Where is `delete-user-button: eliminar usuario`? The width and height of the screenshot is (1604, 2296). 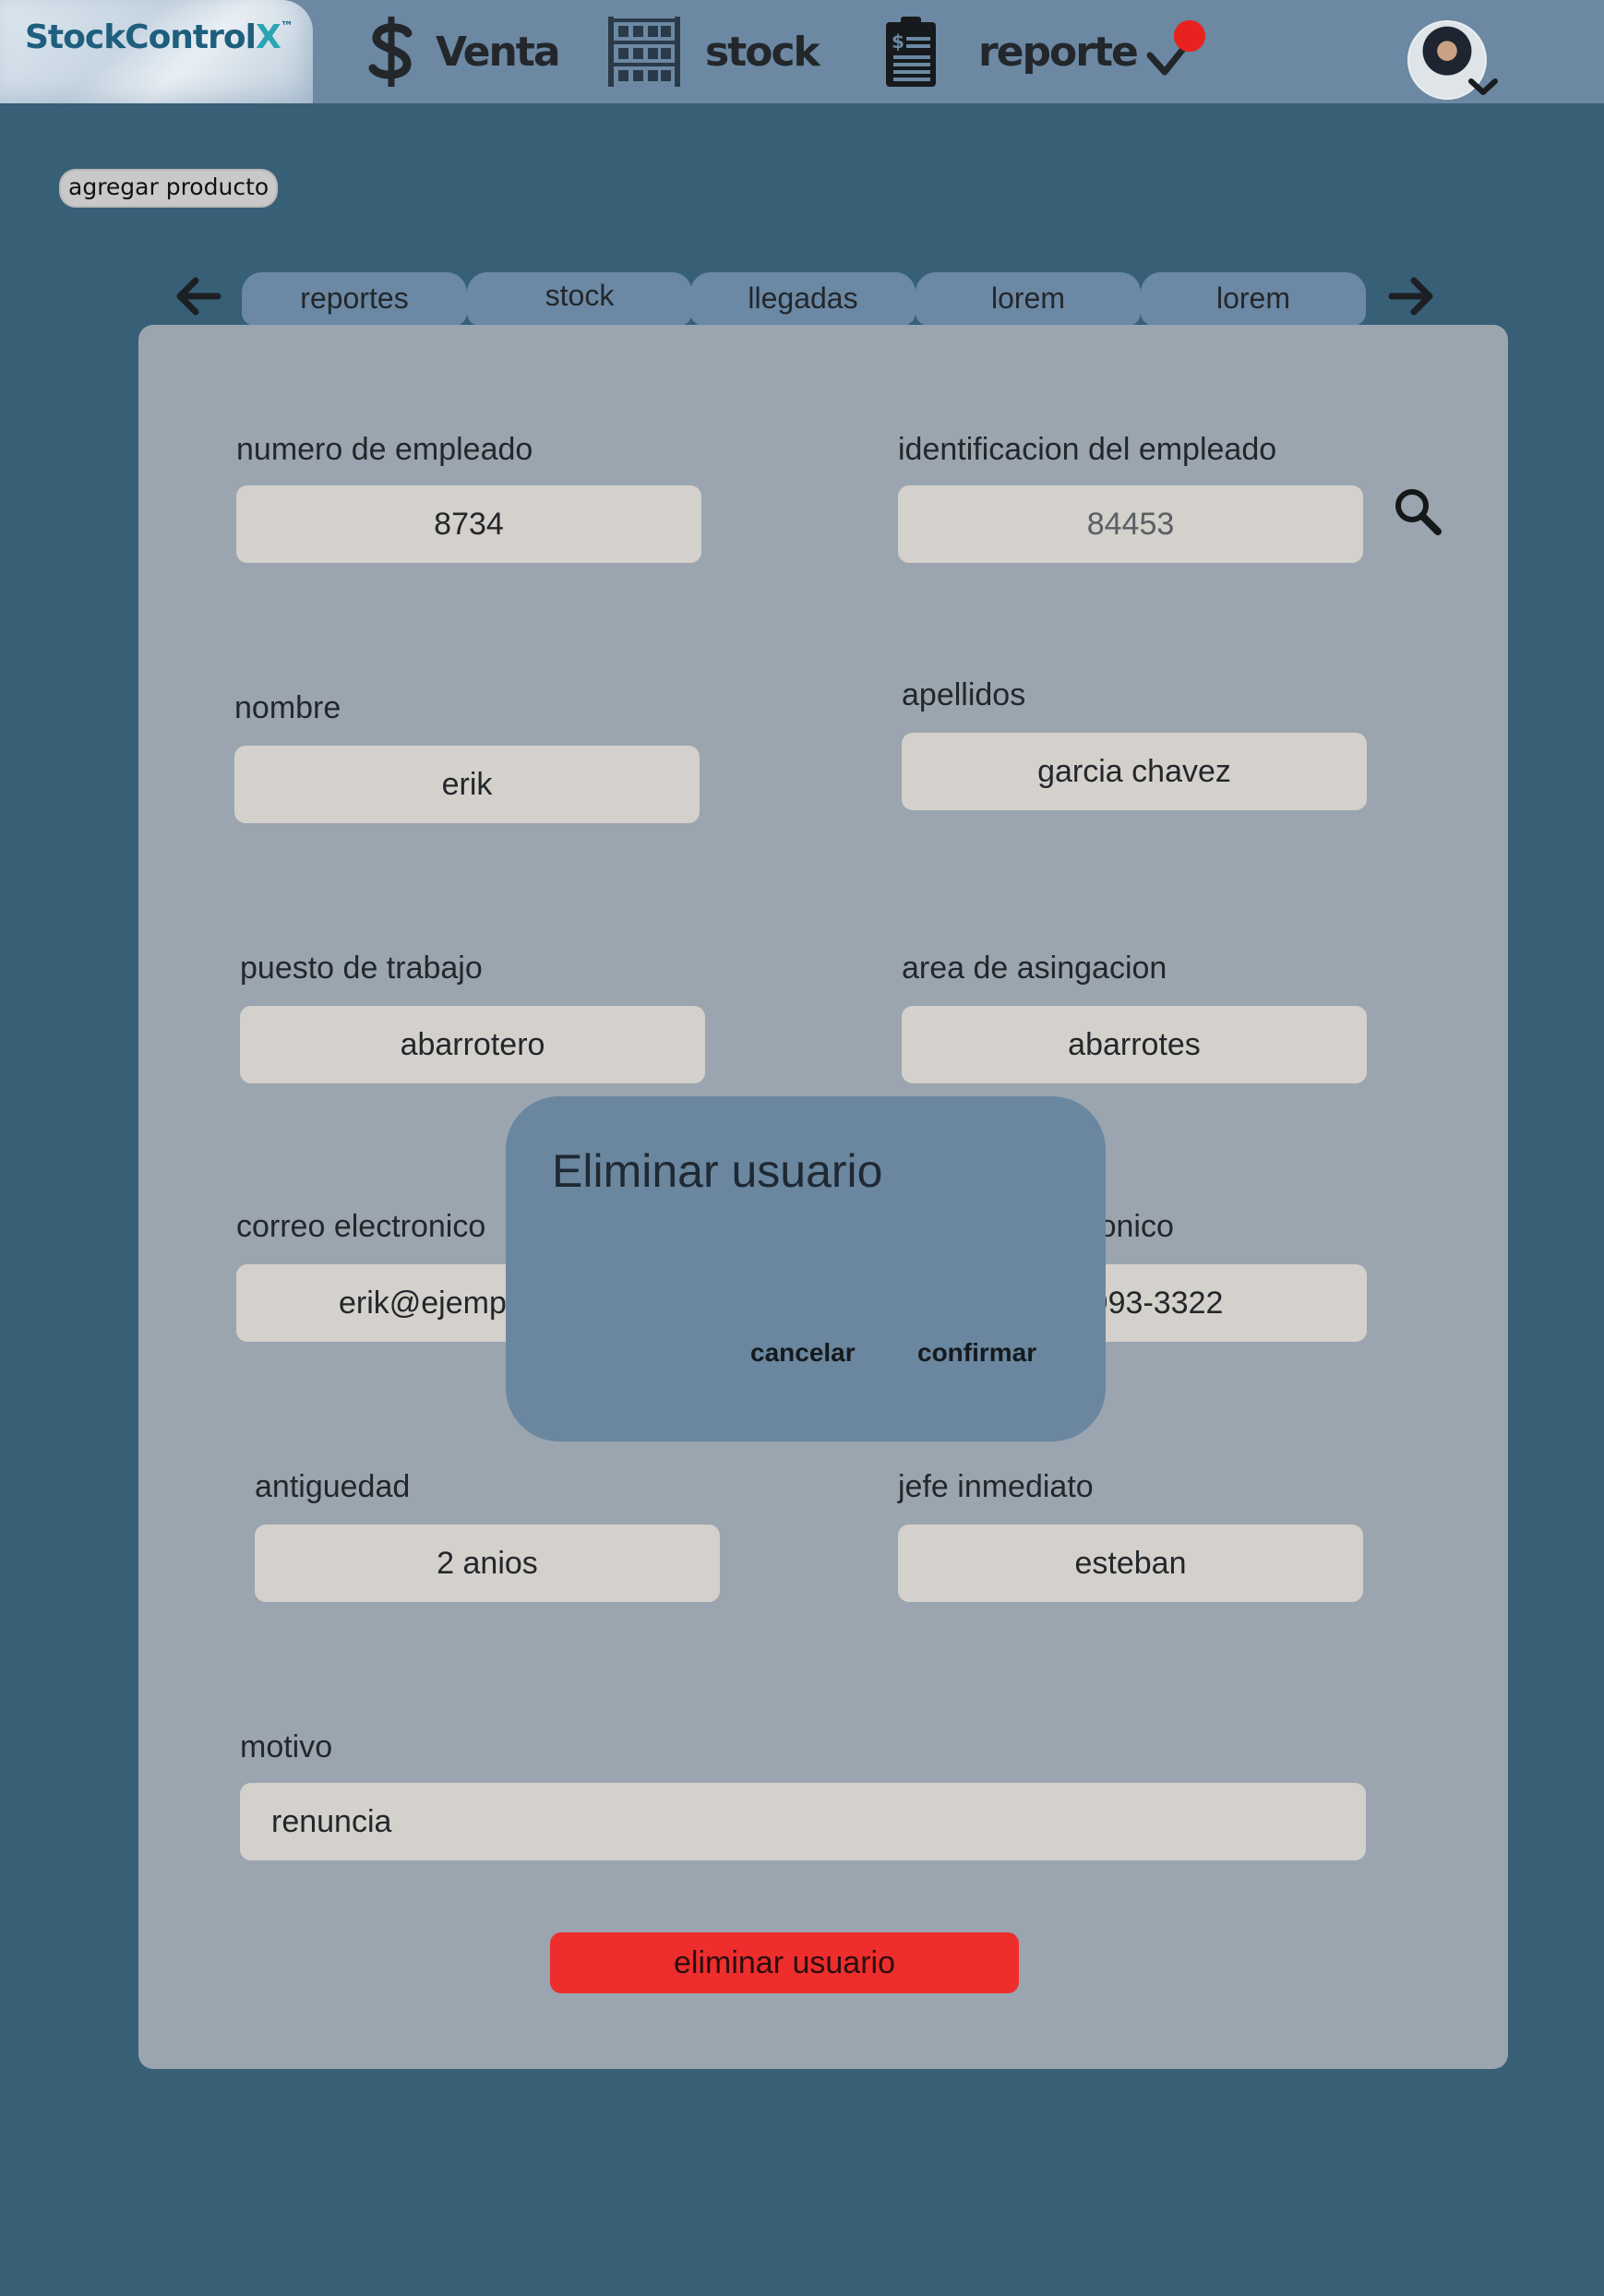
delete-user-button: eliminar usuario is located at coordinates (784, 1962).